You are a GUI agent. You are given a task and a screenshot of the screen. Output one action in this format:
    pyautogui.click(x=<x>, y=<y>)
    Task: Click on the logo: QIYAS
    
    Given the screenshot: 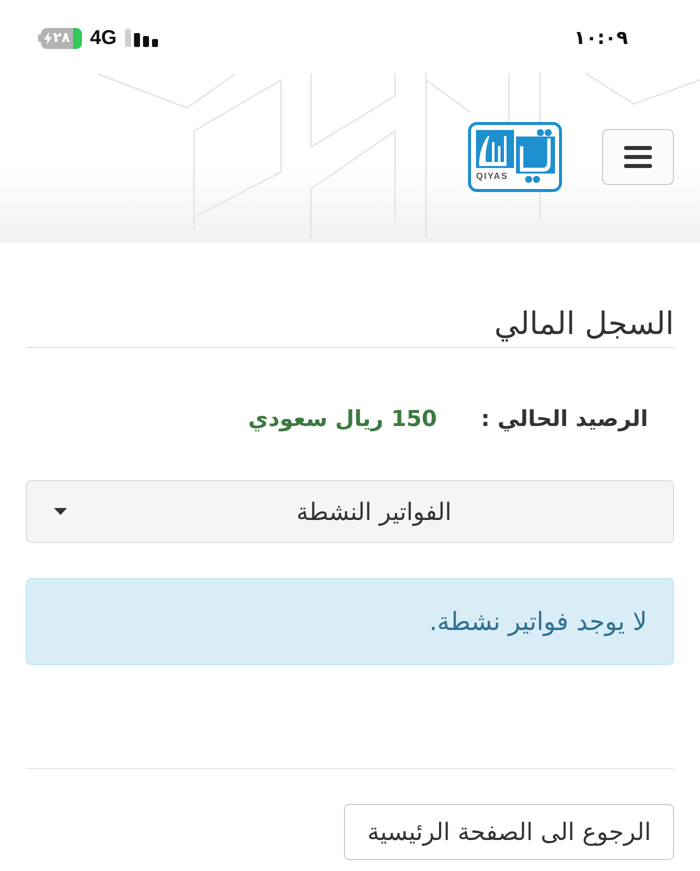 What is the action you would take?
    pyautogui.click(x=515, y=157)
    